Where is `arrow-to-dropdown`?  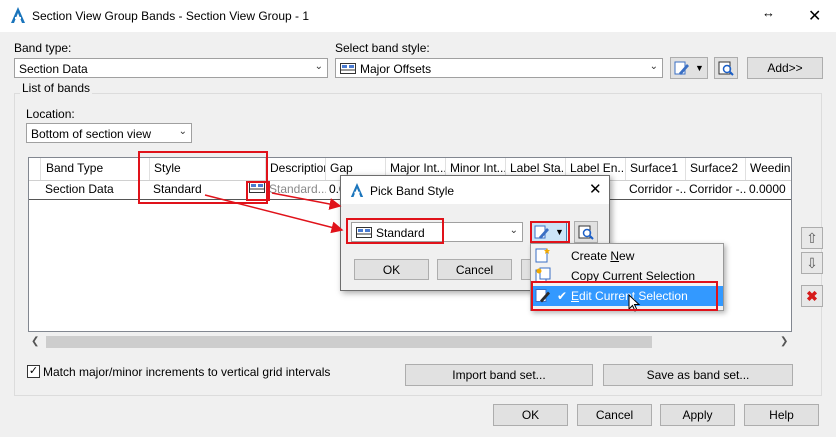
arrow-to-dropdown is located at coordinates (274, 214).